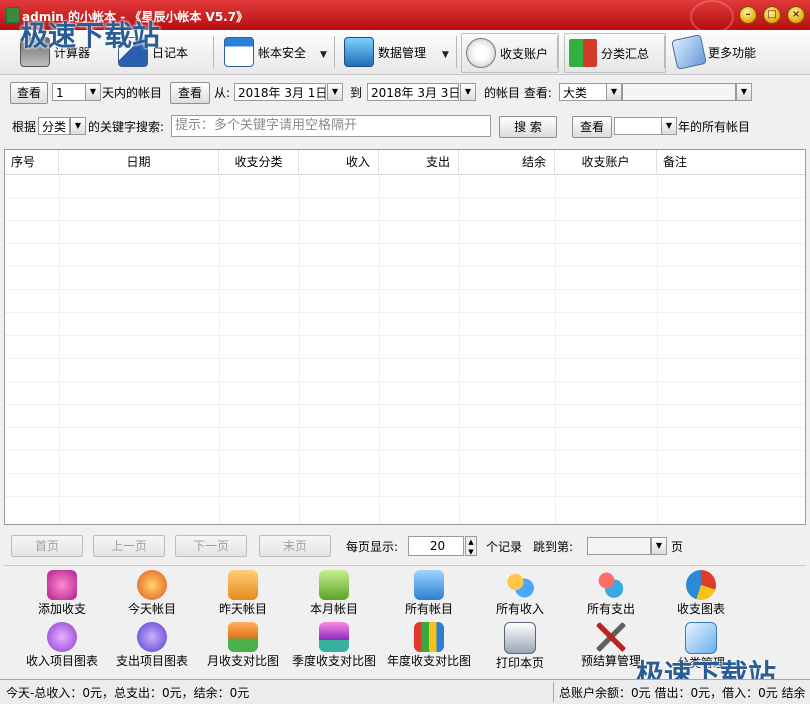 This screenshot has height=704, width=810. Describe the element at coordinates (152, 585) in the screenshot. I see `today-entries-icon` at that location.